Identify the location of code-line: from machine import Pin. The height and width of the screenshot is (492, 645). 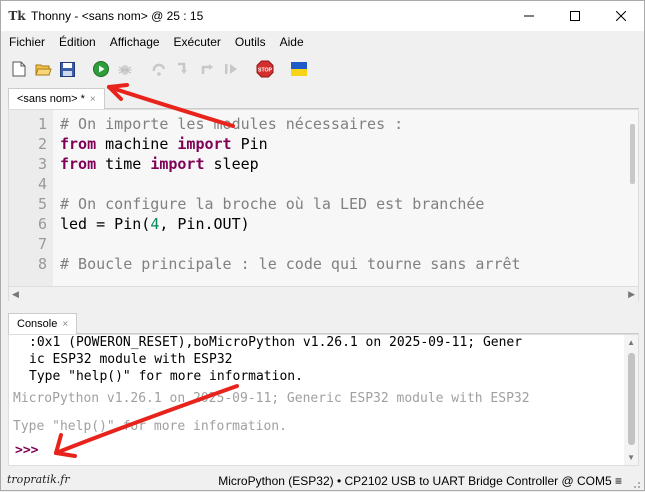
(164, 144).